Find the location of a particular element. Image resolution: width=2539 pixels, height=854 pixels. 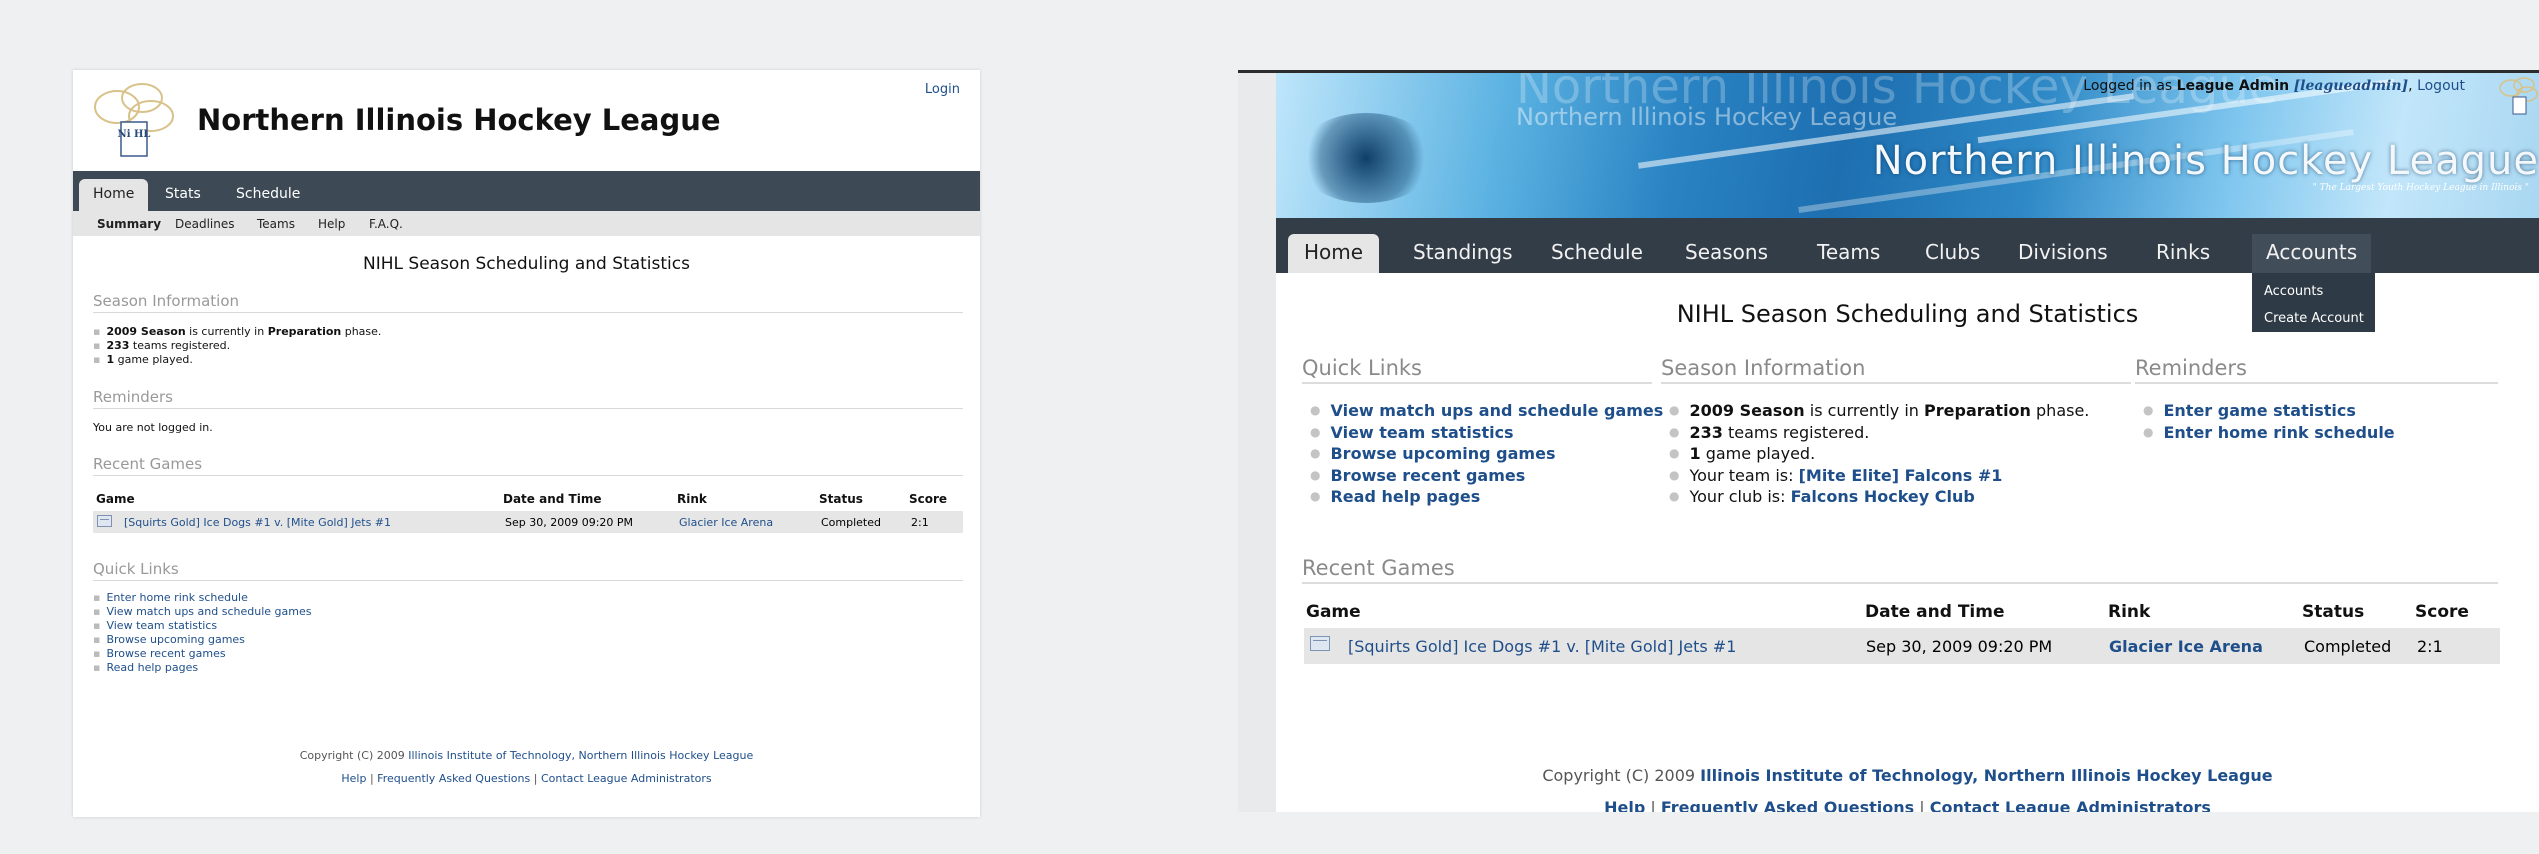

list-item: 233 teams registered. is located at coordinates (1879, 433).